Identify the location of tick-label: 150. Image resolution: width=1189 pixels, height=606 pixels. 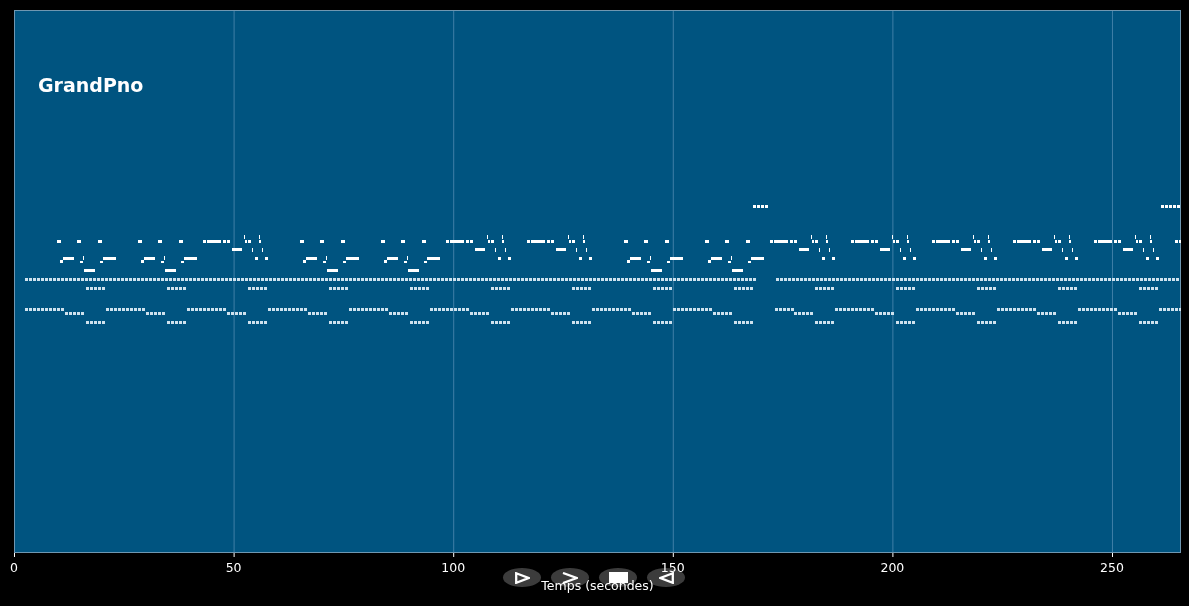
(672, 568).